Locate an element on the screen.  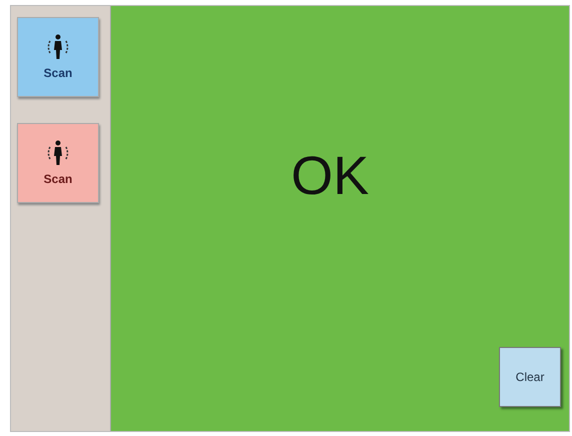
status-message: OK is located at coordinates (330, 176).